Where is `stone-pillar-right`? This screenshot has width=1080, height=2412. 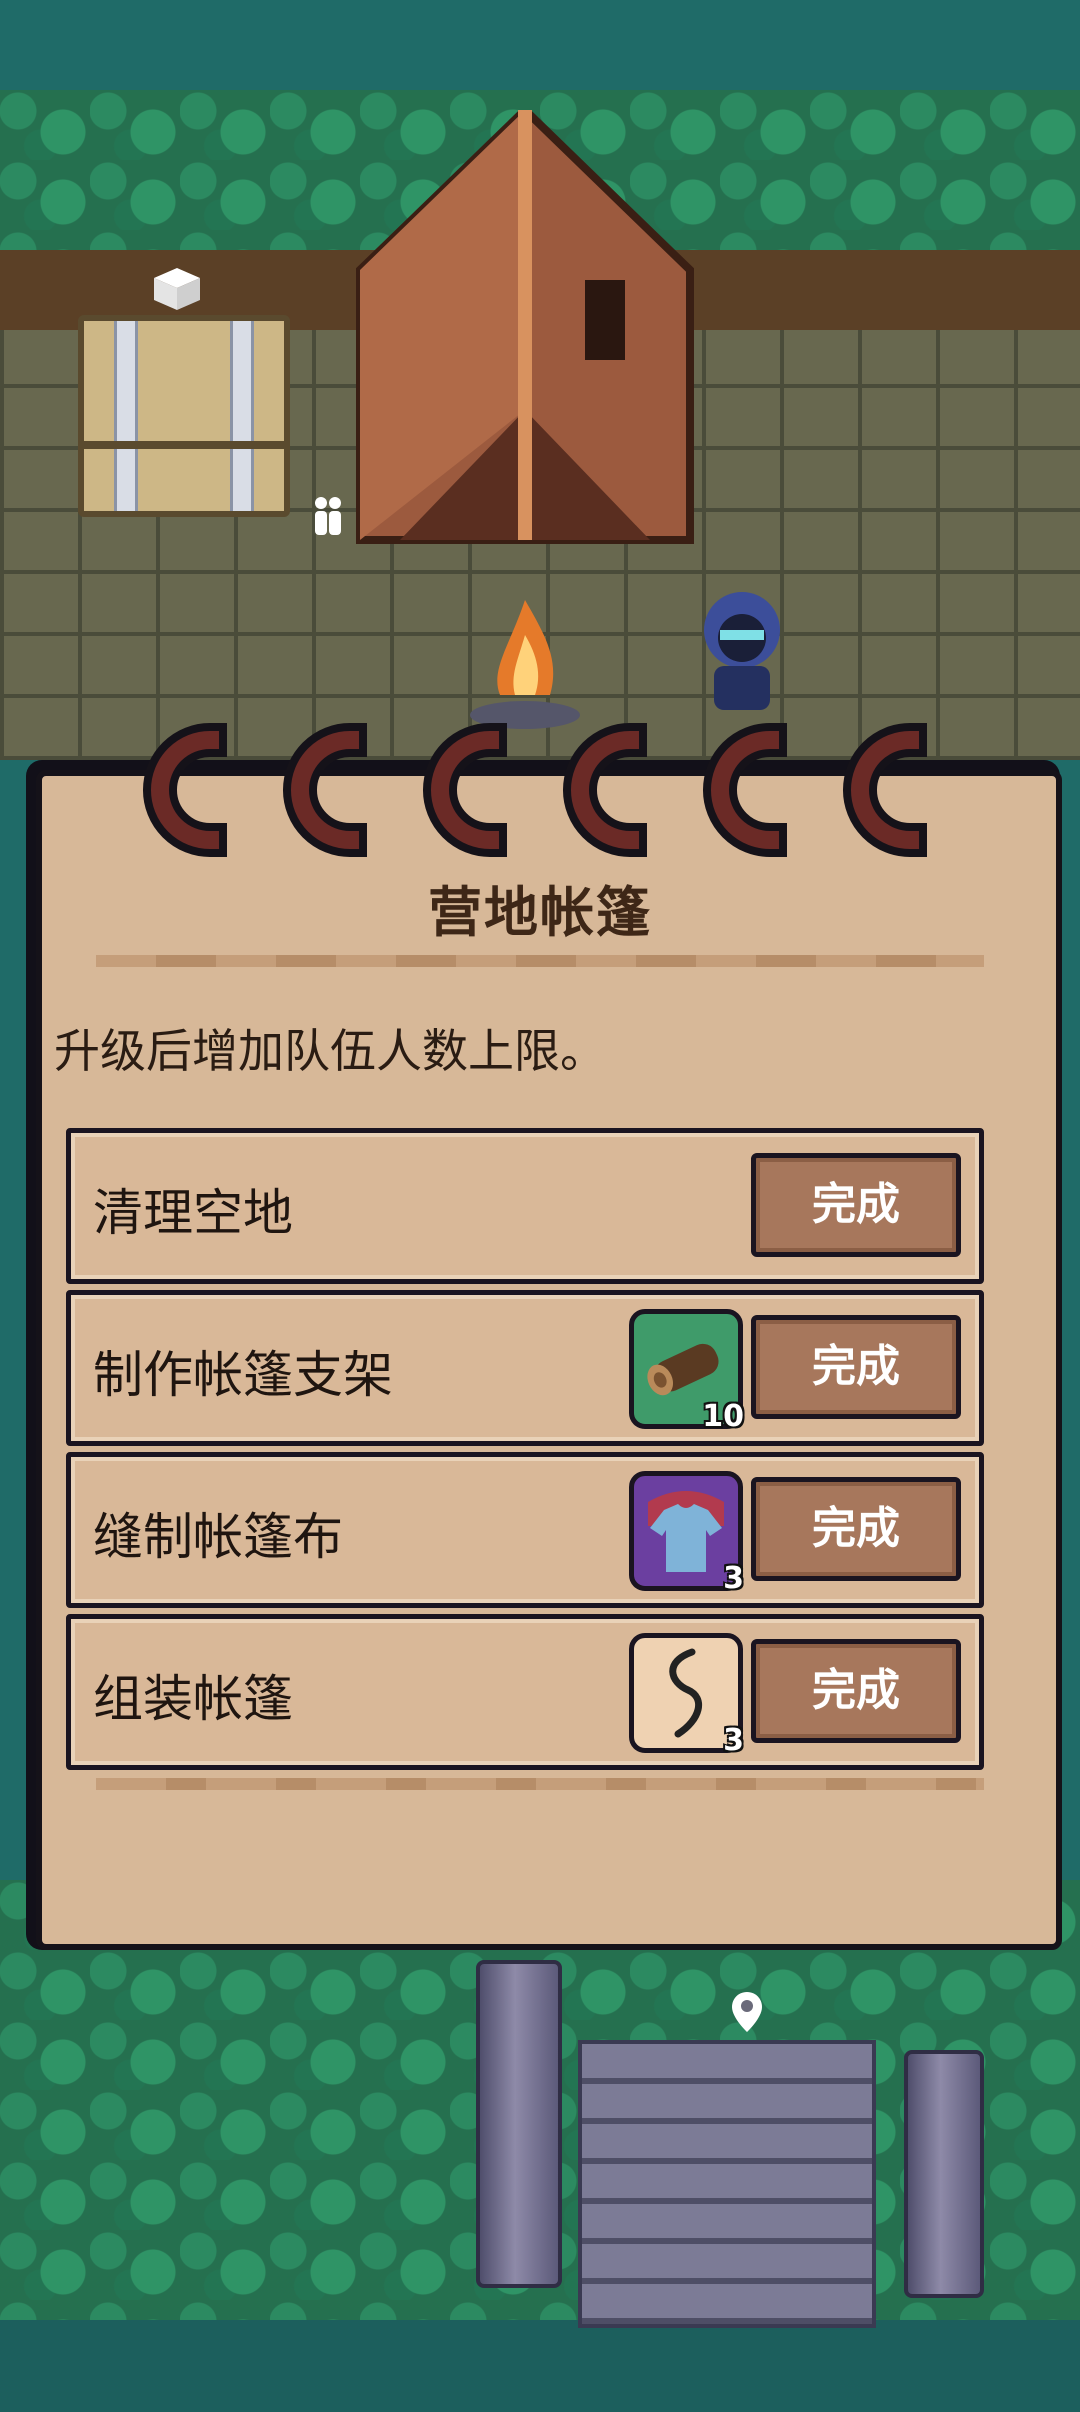
stone-pillar-right is located at coordinates (944, 2174).